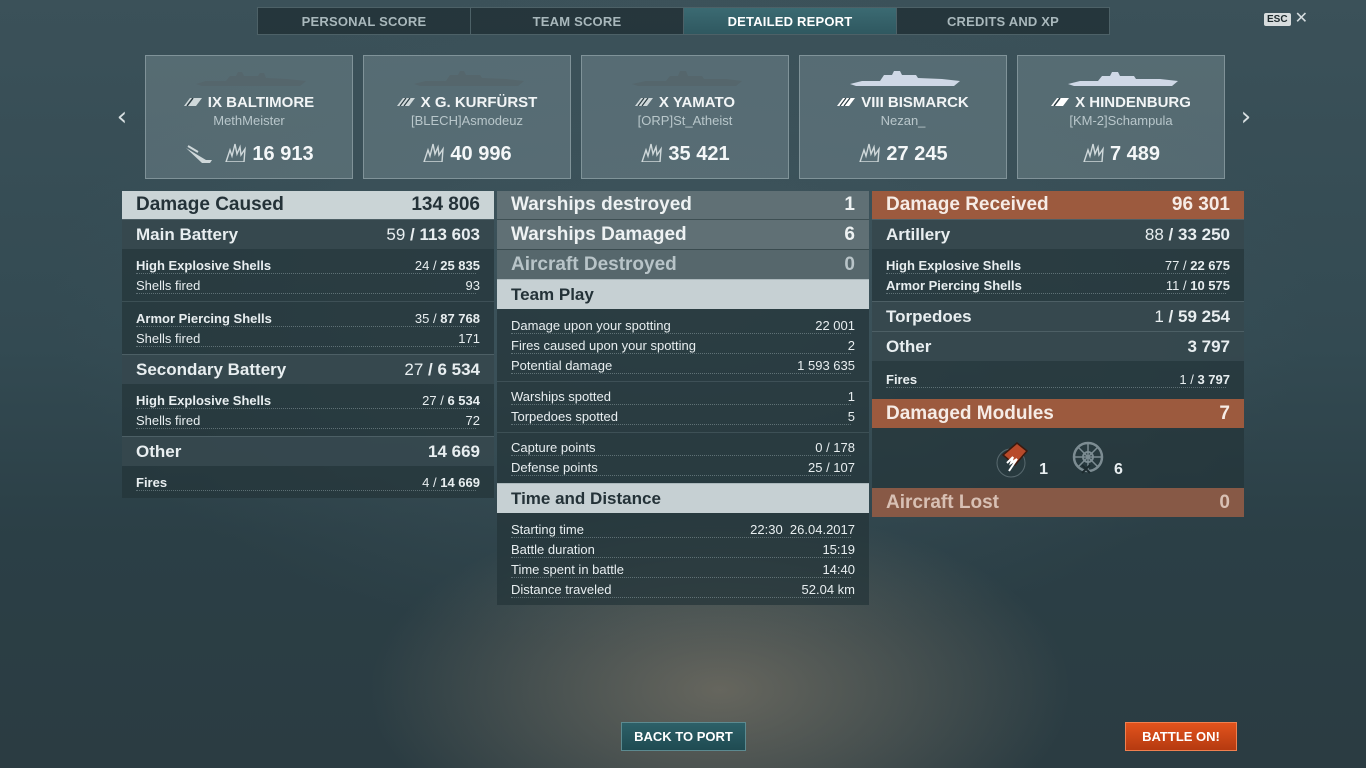  Describe the element at coordinates (1277, 19) in the screenshot. I see `esc-key-icon: ESC` at that location.